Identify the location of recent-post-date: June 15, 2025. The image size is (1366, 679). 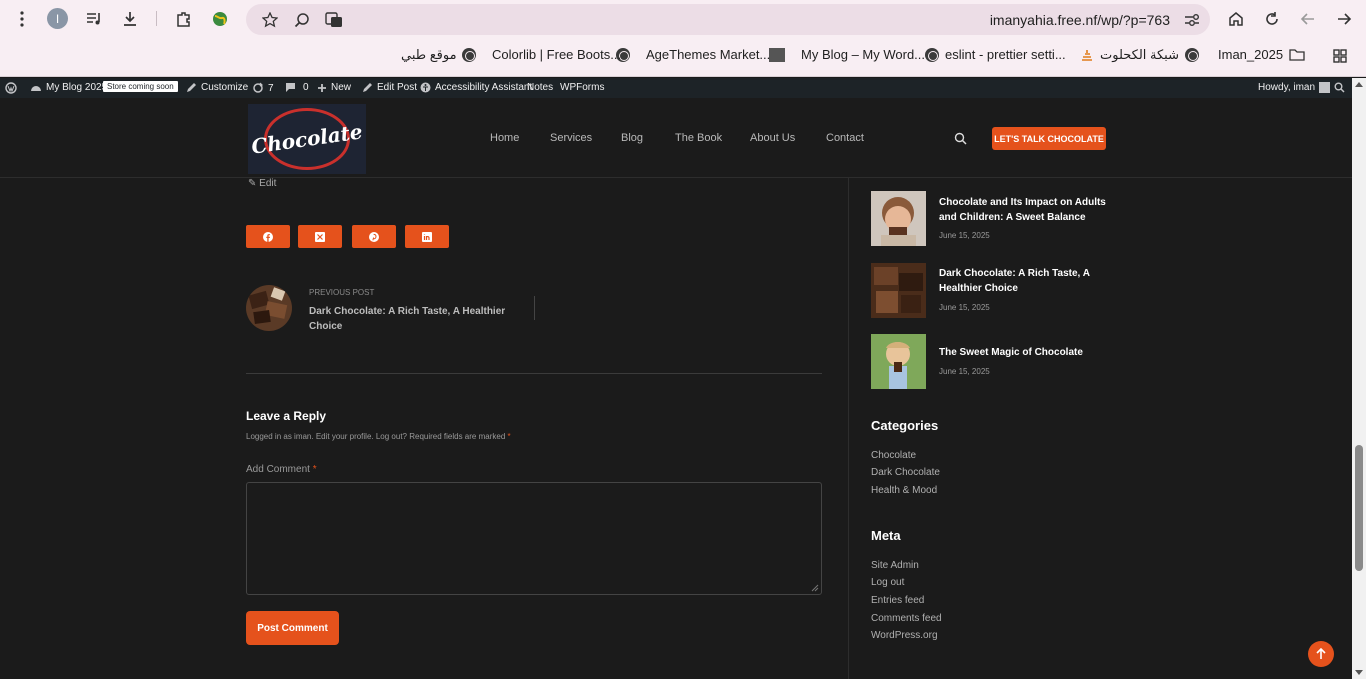
(964, 307).